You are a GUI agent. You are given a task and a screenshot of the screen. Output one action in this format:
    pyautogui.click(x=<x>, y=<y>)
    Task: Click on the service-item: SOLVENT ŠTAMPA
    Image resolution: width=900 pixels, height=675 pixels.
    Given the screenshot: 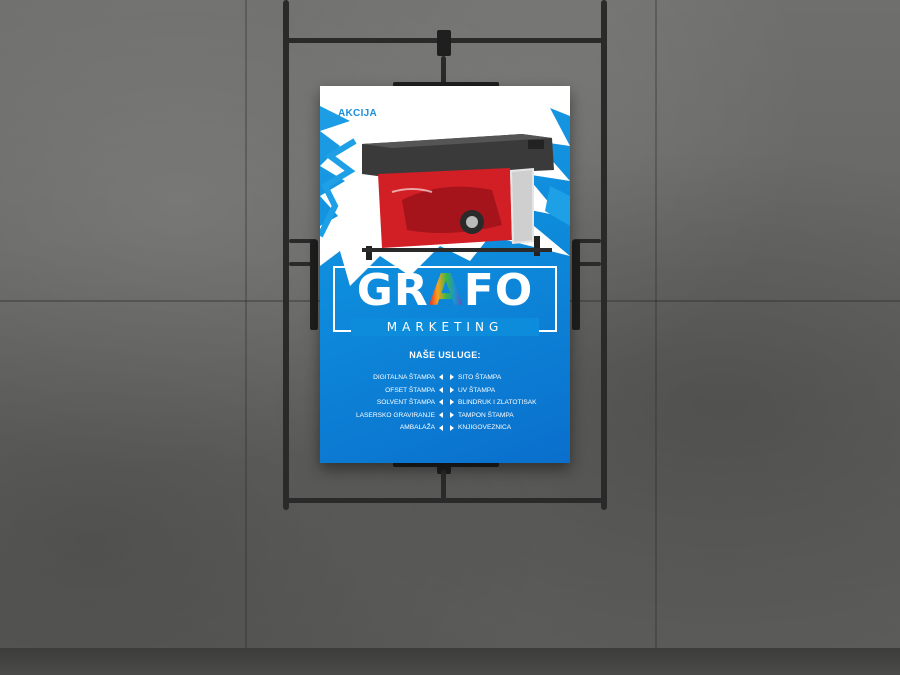 What is the action you would take?
    pyautogui.click(x=386, y=403)
    